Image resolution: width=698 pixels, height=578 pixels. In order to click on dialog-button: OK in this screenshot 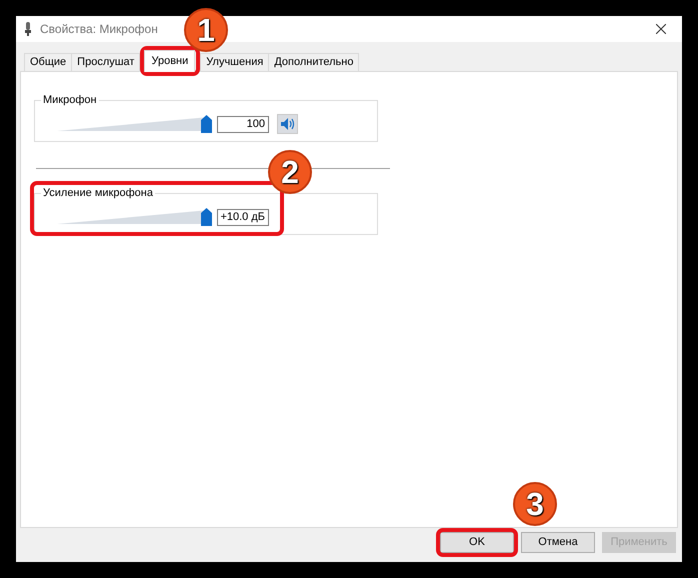, I will do `click(477, 542)`.